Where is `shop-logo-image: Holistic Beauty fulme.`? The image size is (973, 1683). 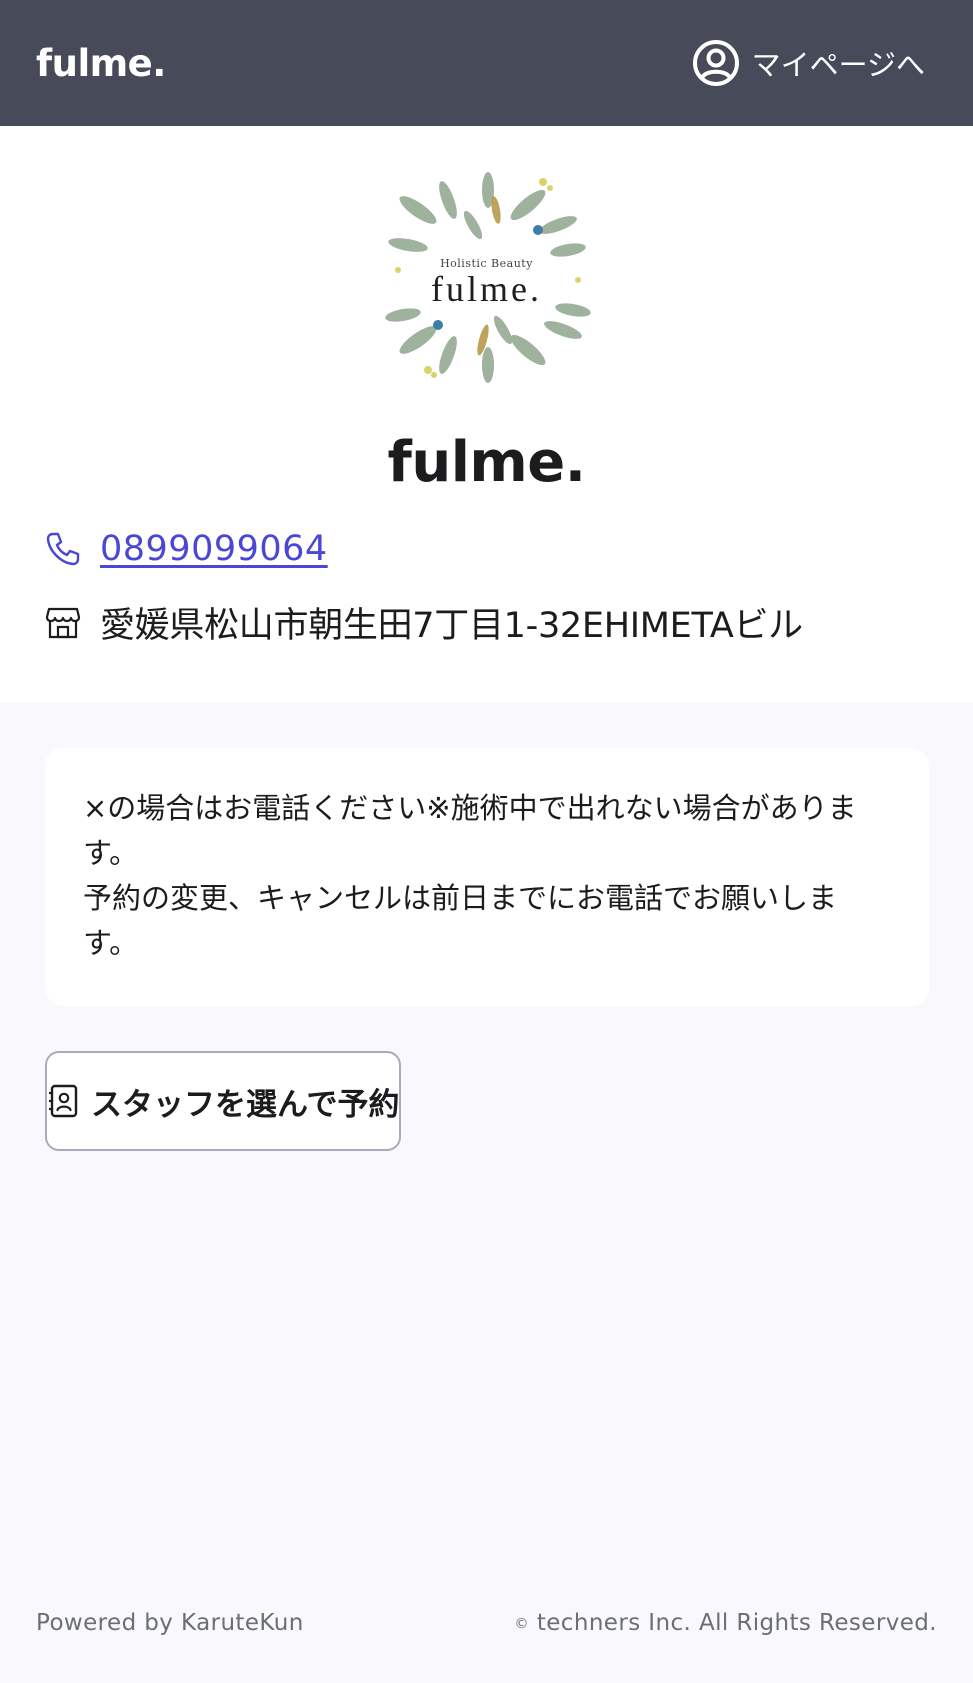
shop-logo-image: Holistic Beauty fulme. is located at coordinates (486, 279).